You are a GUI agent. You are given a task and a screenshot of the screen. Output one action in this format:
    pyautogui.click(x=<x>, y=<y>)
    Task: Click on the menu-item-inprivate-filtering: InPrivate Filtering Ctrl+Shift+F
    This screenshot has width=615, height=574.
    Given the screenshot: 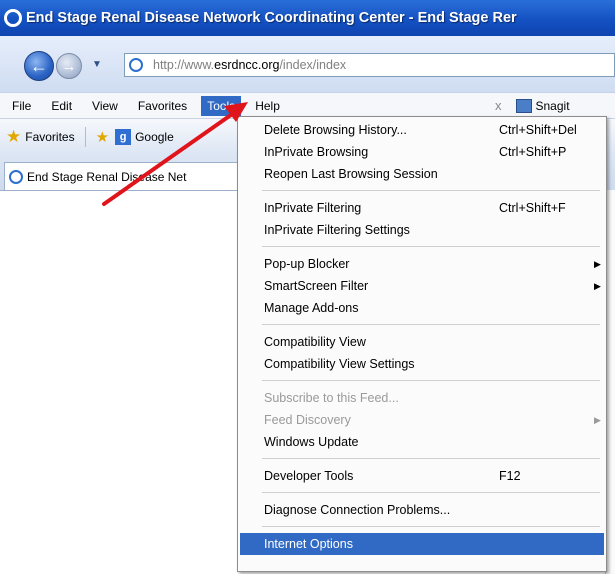 What is the action you would take?
    pyautogui.click(x=422, y=208)
    